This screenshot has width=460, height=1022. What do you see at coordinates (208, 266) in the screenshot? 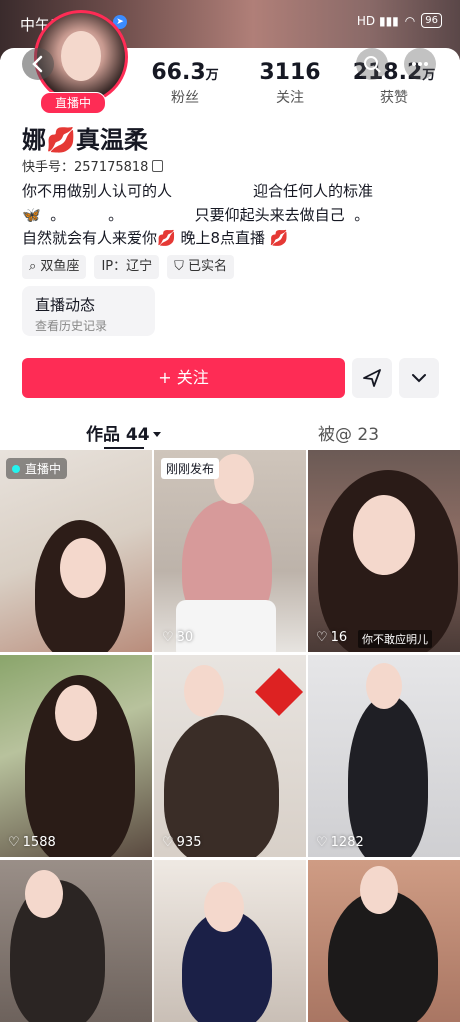
I see `tag-verified-label: 已实名` at bounding box center [208, 266].